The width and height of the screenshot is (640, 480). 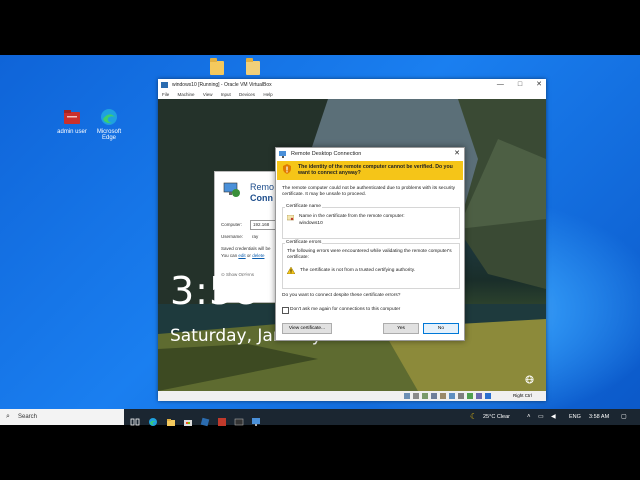 I want to click on delete-link: delete, so click(x=258, y=255).